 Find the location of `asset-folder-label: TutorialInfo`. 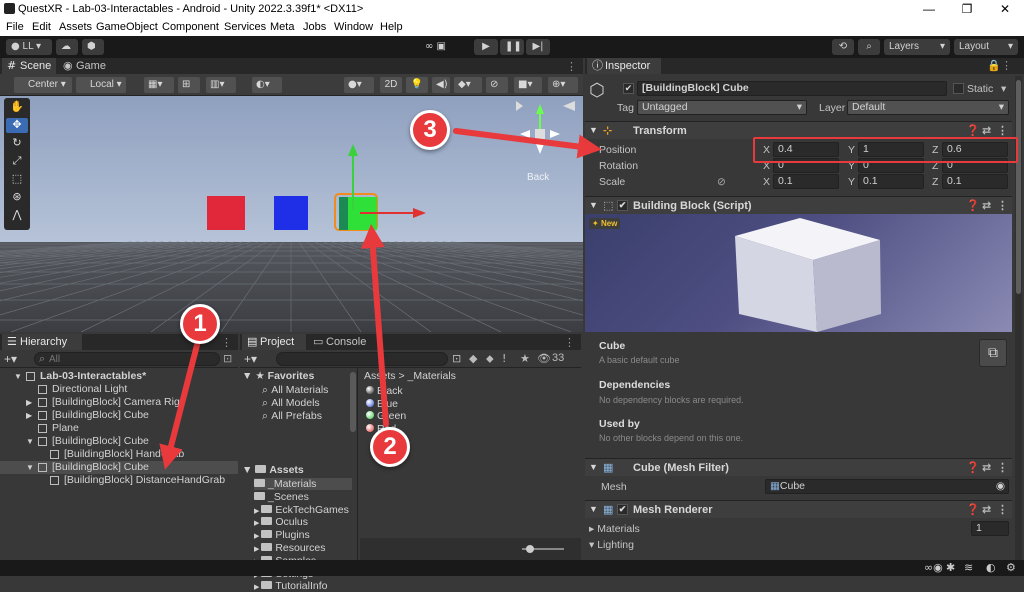

asset-folder-label: TutorialInfo is located at coordinates (301, 586).